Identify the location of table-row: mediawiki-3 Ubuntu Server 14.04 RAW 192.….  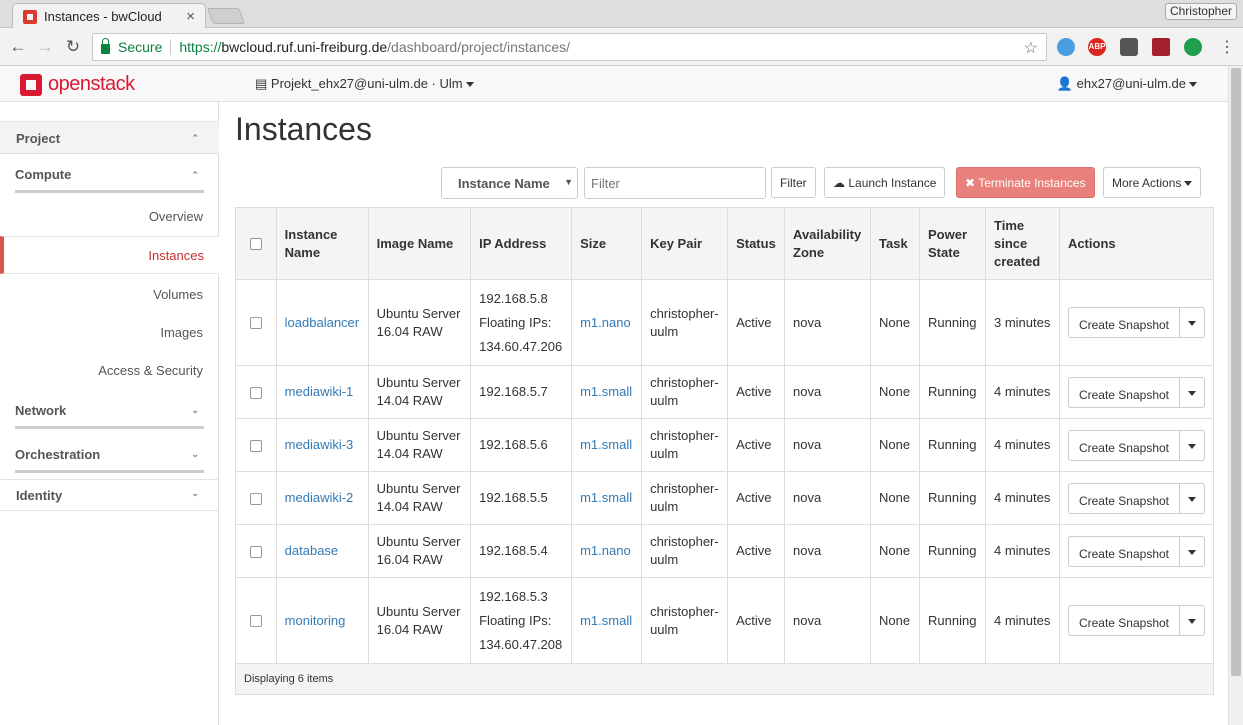
(725, 445).